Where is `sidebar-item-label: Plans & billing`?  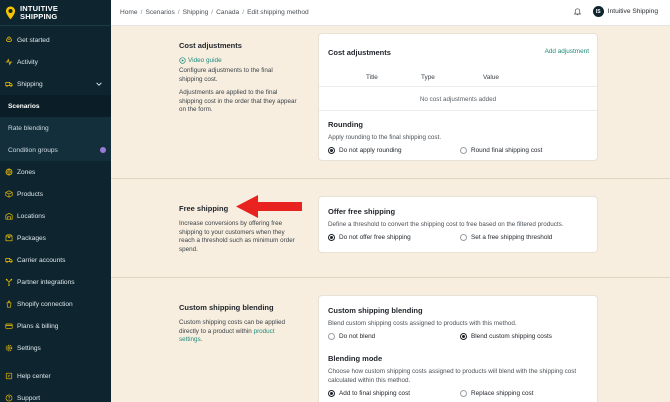 sidebar-item-label: Plans & billing is located at coordinates (38, 326).